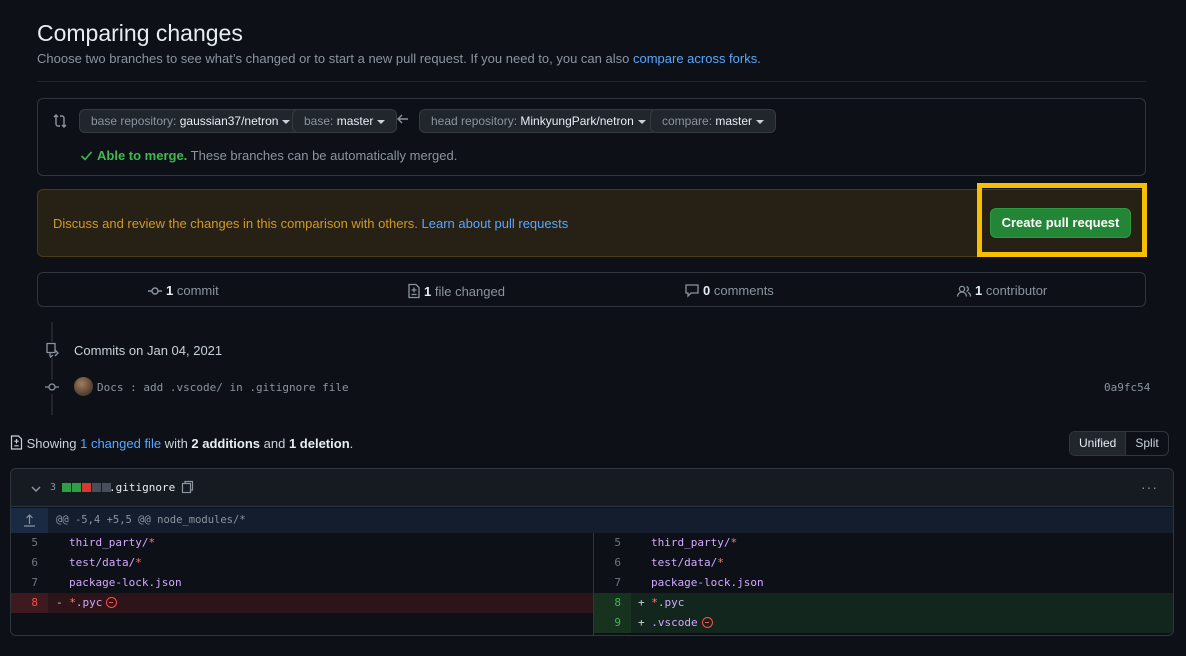 This screenshot has height=656, width=1186. Describe the element at coordinates (592, 520) in the screenshot. I see `hunk-header: @@ -5,4 +5,5 @@ node_modules/*` at that location.